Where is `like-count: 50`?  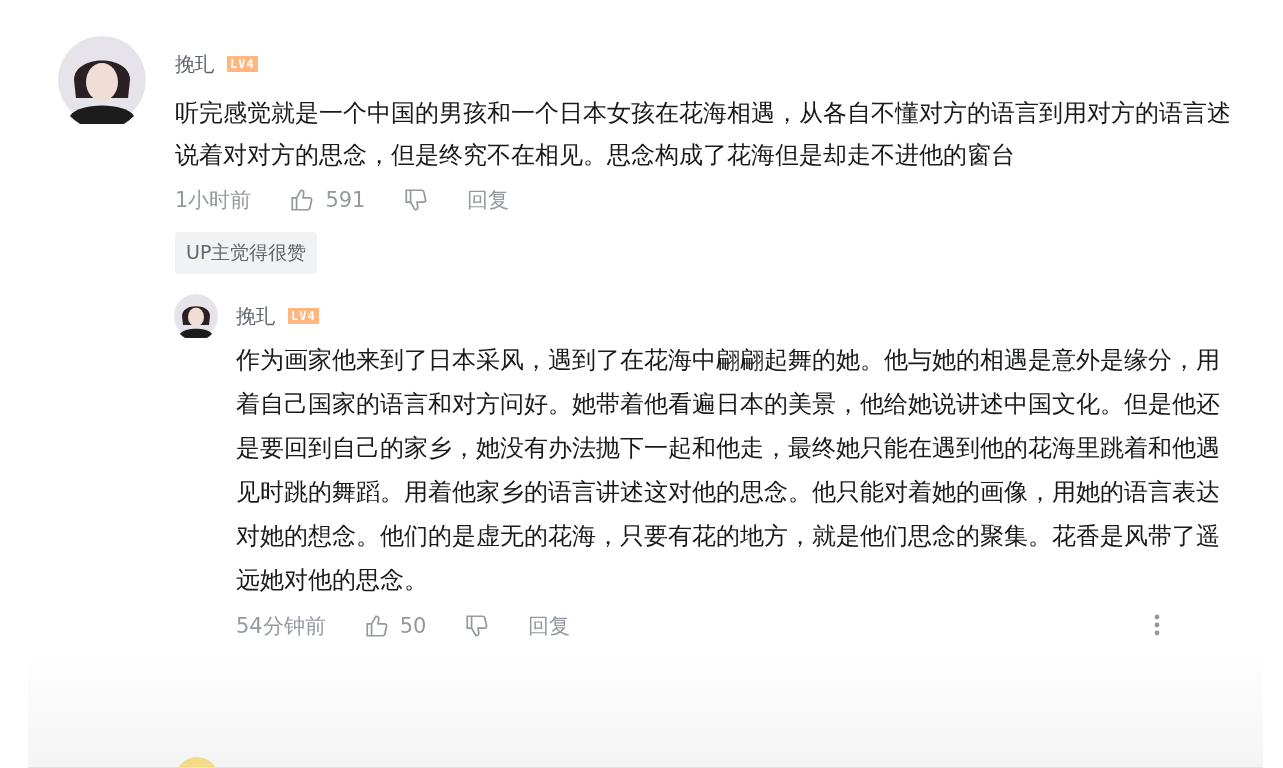 like-count: 50 is located at coordinates (413, 626).